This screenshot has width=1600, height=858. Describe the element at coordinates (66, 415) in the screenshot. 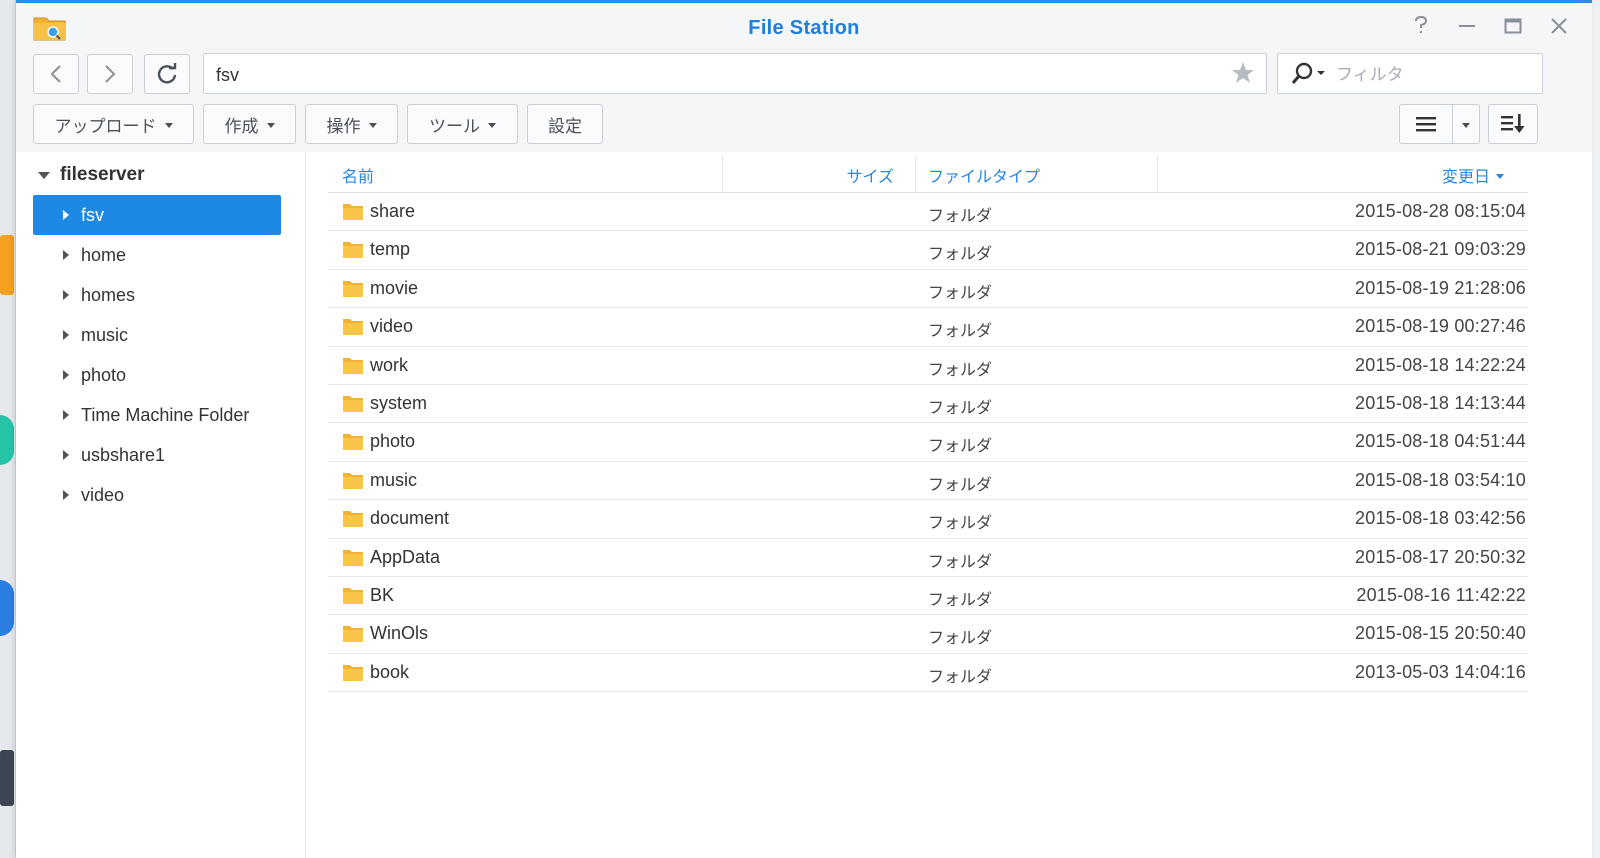

I see `collapse-arrow-icon` at that location.